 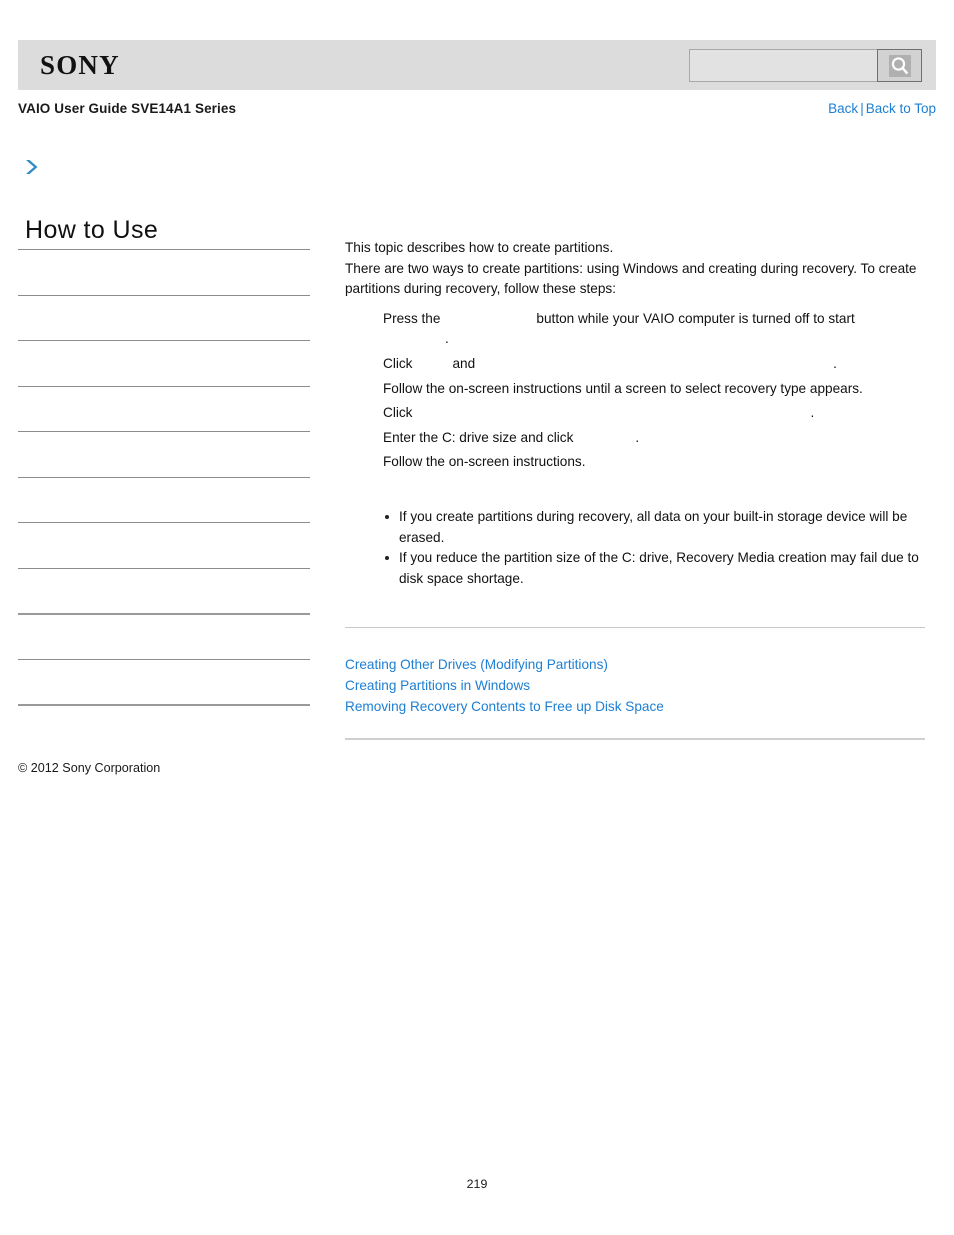 What do you see at coordinates (635, 364) in the screenshot?
I see `step-item-2: Click and.` at bounding box center [635, 364].